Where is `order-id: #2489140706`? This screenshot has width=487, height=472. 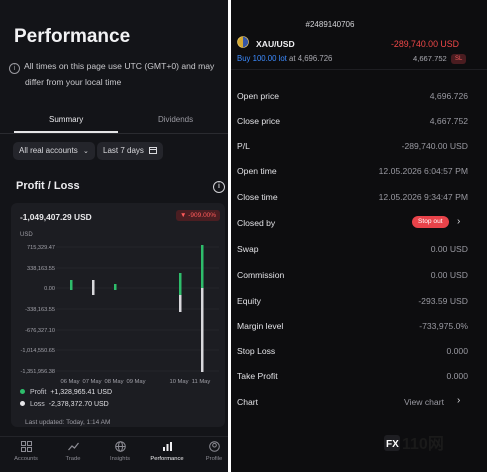
order-id: #2489140706 is located at coordinates (330, 24).